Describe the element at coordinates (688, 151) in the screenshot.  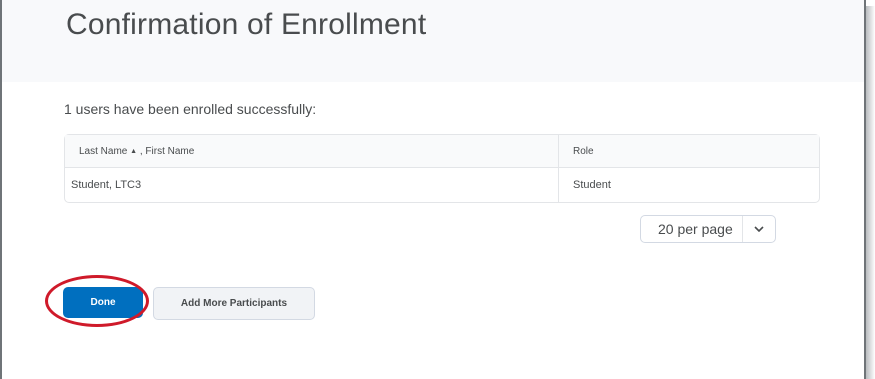
I see `column-header-role: Role` at that location.